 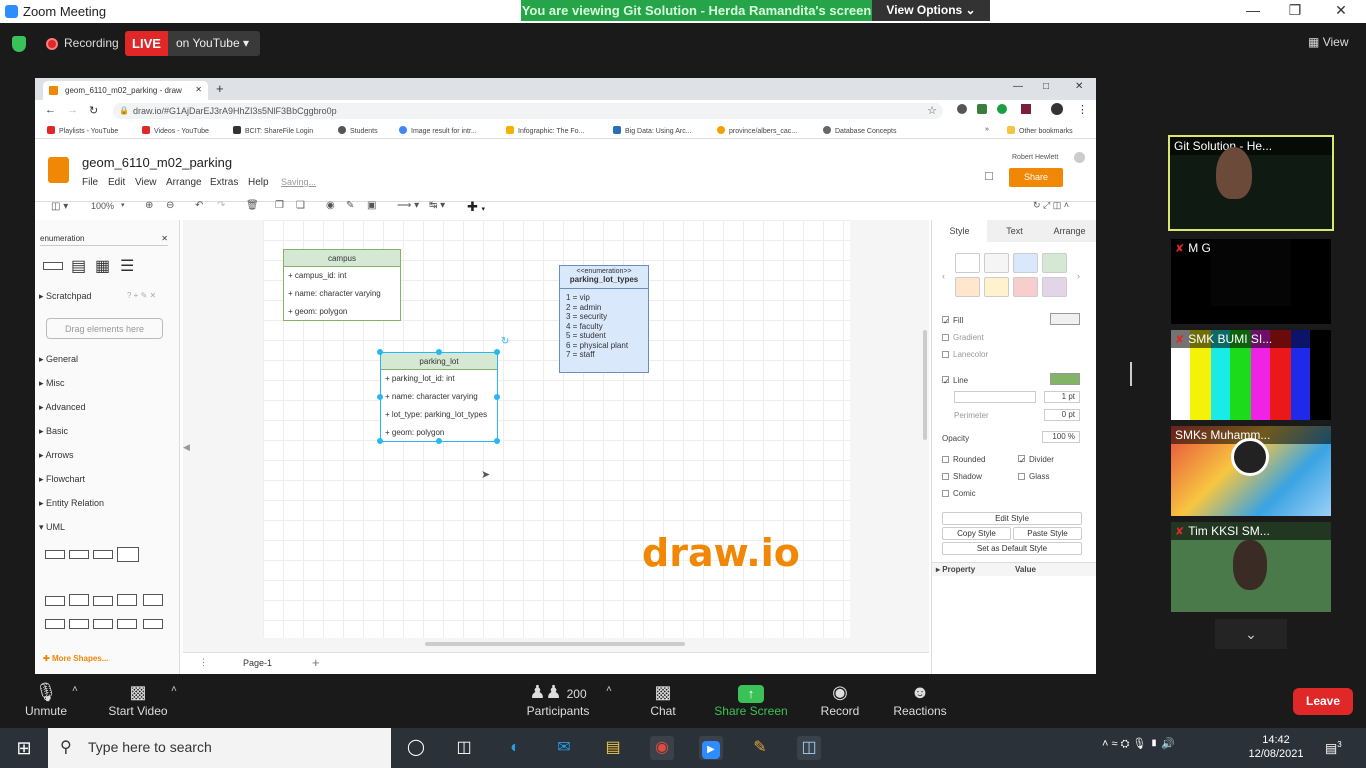 I want to click on shadow-icon: ▣, so click(x=371, y=208).